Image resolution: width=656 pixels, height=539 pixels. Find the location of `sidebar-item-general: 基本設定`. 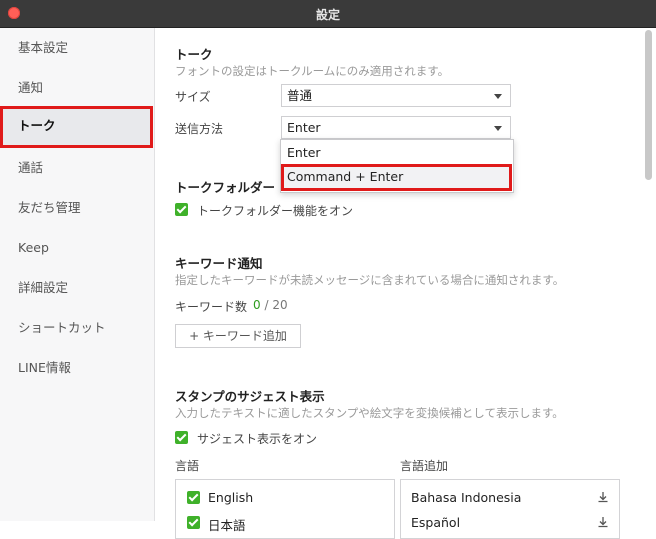

sidebar-item-general: 基本設定 is located at coordinates (77, 48).